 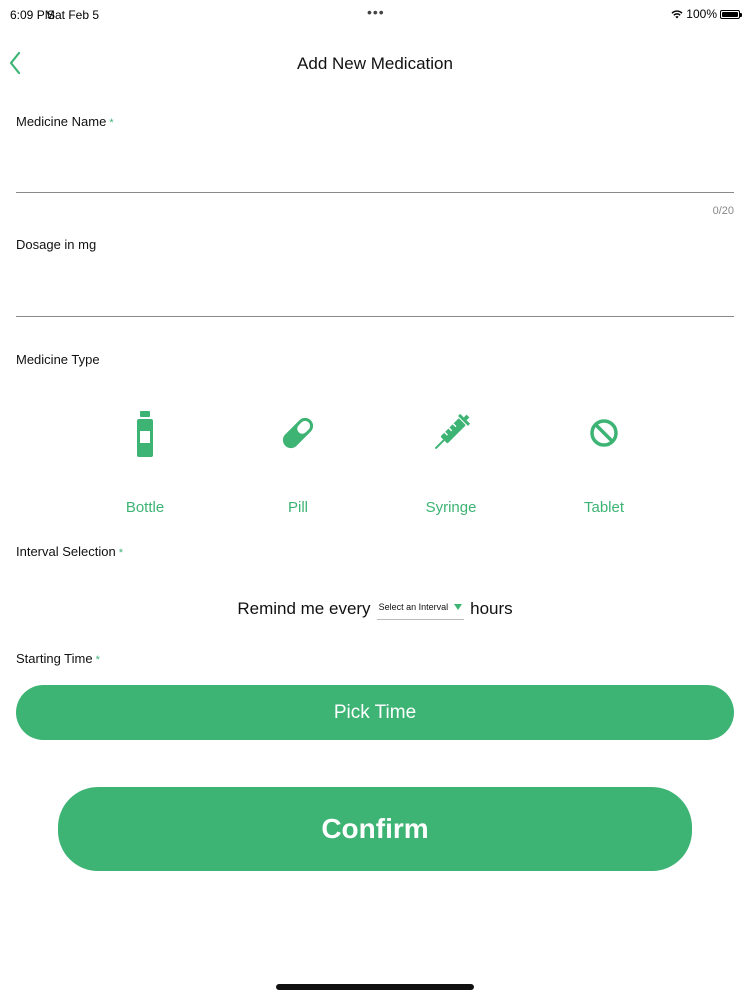 What do you see at coordinates (375, 987) in the screenshot?
I see `home-indicator` at bounding box center [375, 987].